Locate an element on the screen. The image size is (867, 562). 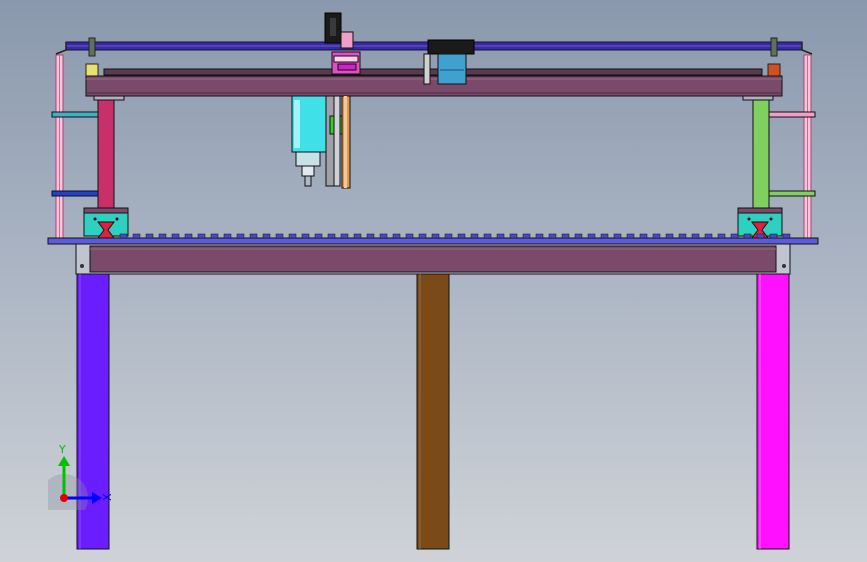
x-axis-label: X is located at coordinates (107, 497).